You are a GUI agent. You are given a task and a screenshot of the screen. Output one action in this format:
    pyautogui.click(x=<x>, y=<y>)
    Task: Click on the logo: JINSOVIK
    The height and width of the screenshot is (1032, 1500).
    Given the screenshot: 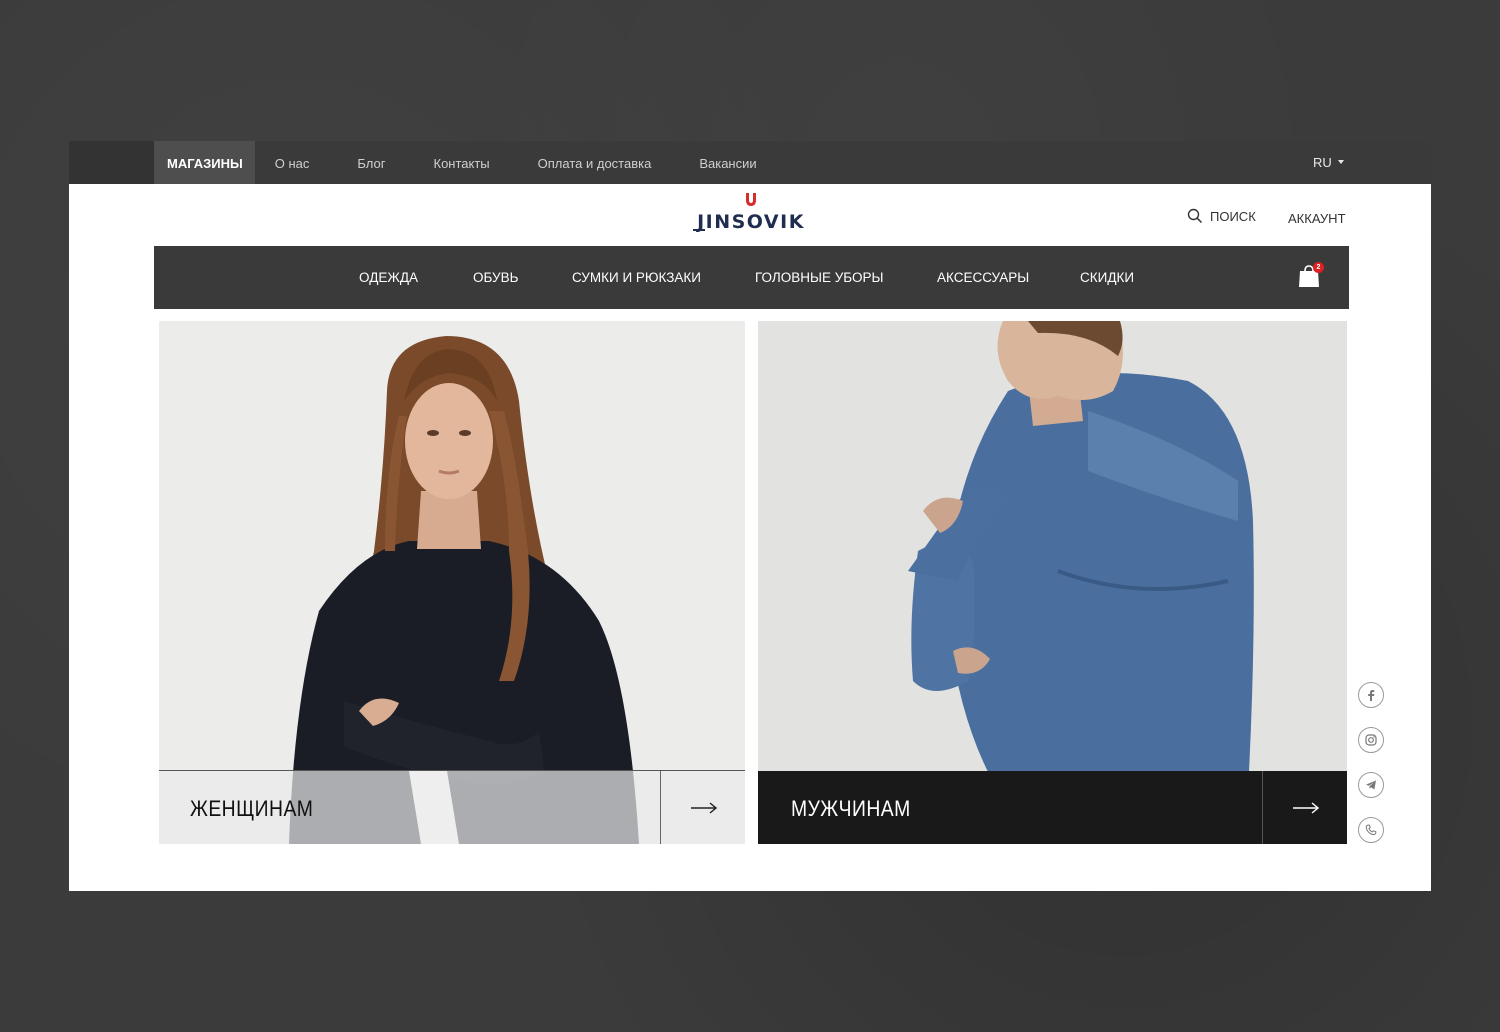 What is the action you would take?
    pyautogui.click(x=751, y=212)
    